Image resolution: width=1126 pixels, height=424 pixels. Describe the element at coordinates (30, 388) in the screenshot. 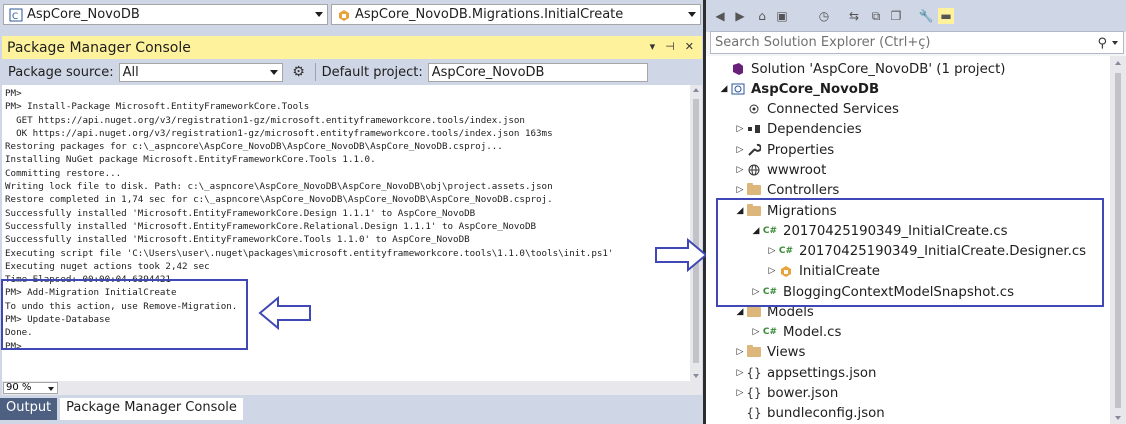

I see `zoom-select: 90 %` at that location.